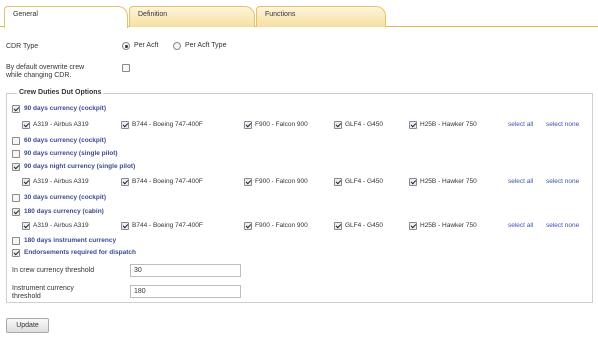 Image resolution: width=598 pixels, height=340 pixels. Describe the element at coordinates (126, 68) in the screenshot. I see `overwrite-crew-checkbox` at that location.